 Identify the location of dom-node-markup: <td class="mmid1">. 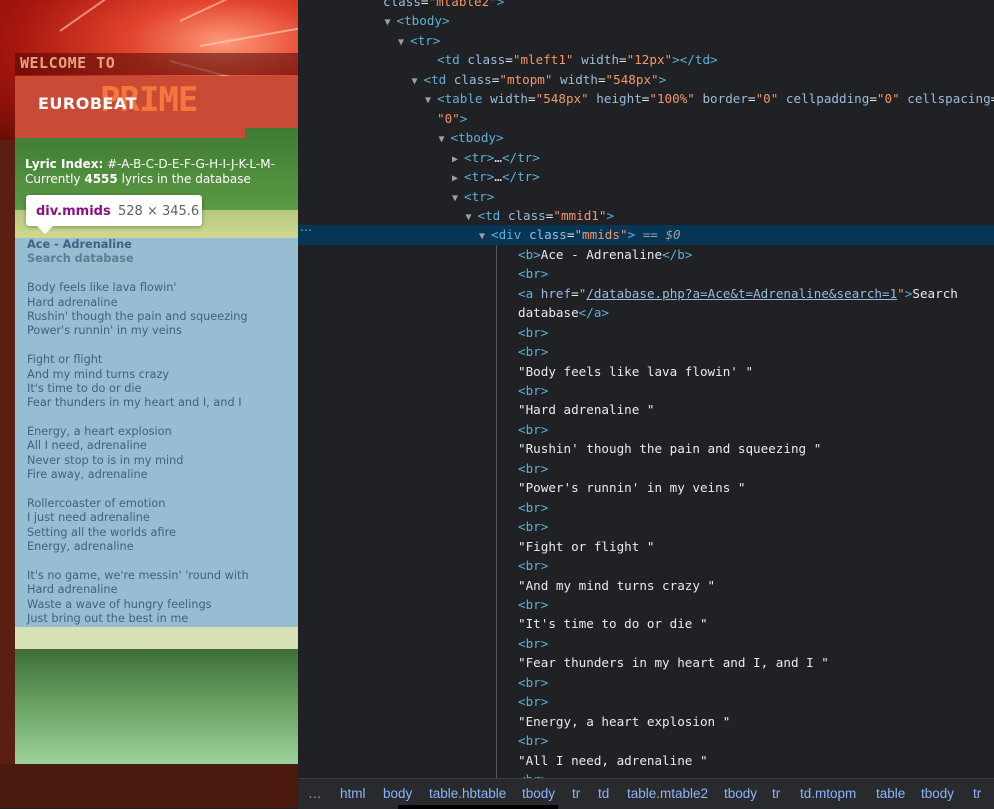
(546, 215).